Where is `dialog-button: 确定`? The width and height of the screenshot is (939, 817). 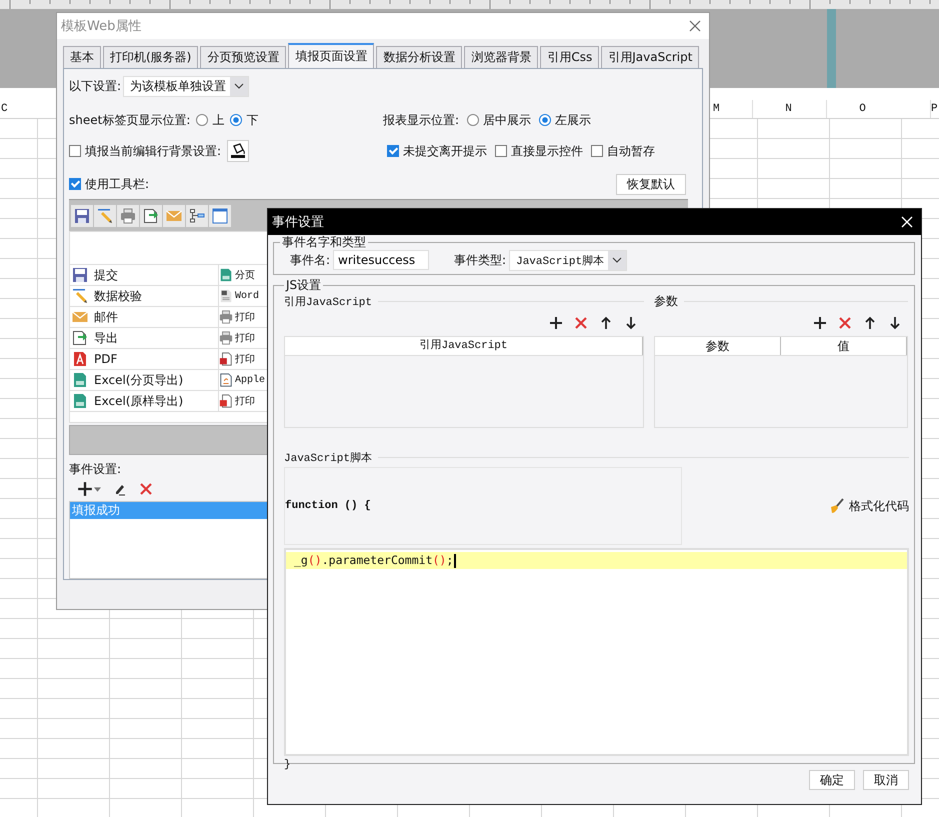 dialog-button: 确定 is located at coordinates (832, 780).